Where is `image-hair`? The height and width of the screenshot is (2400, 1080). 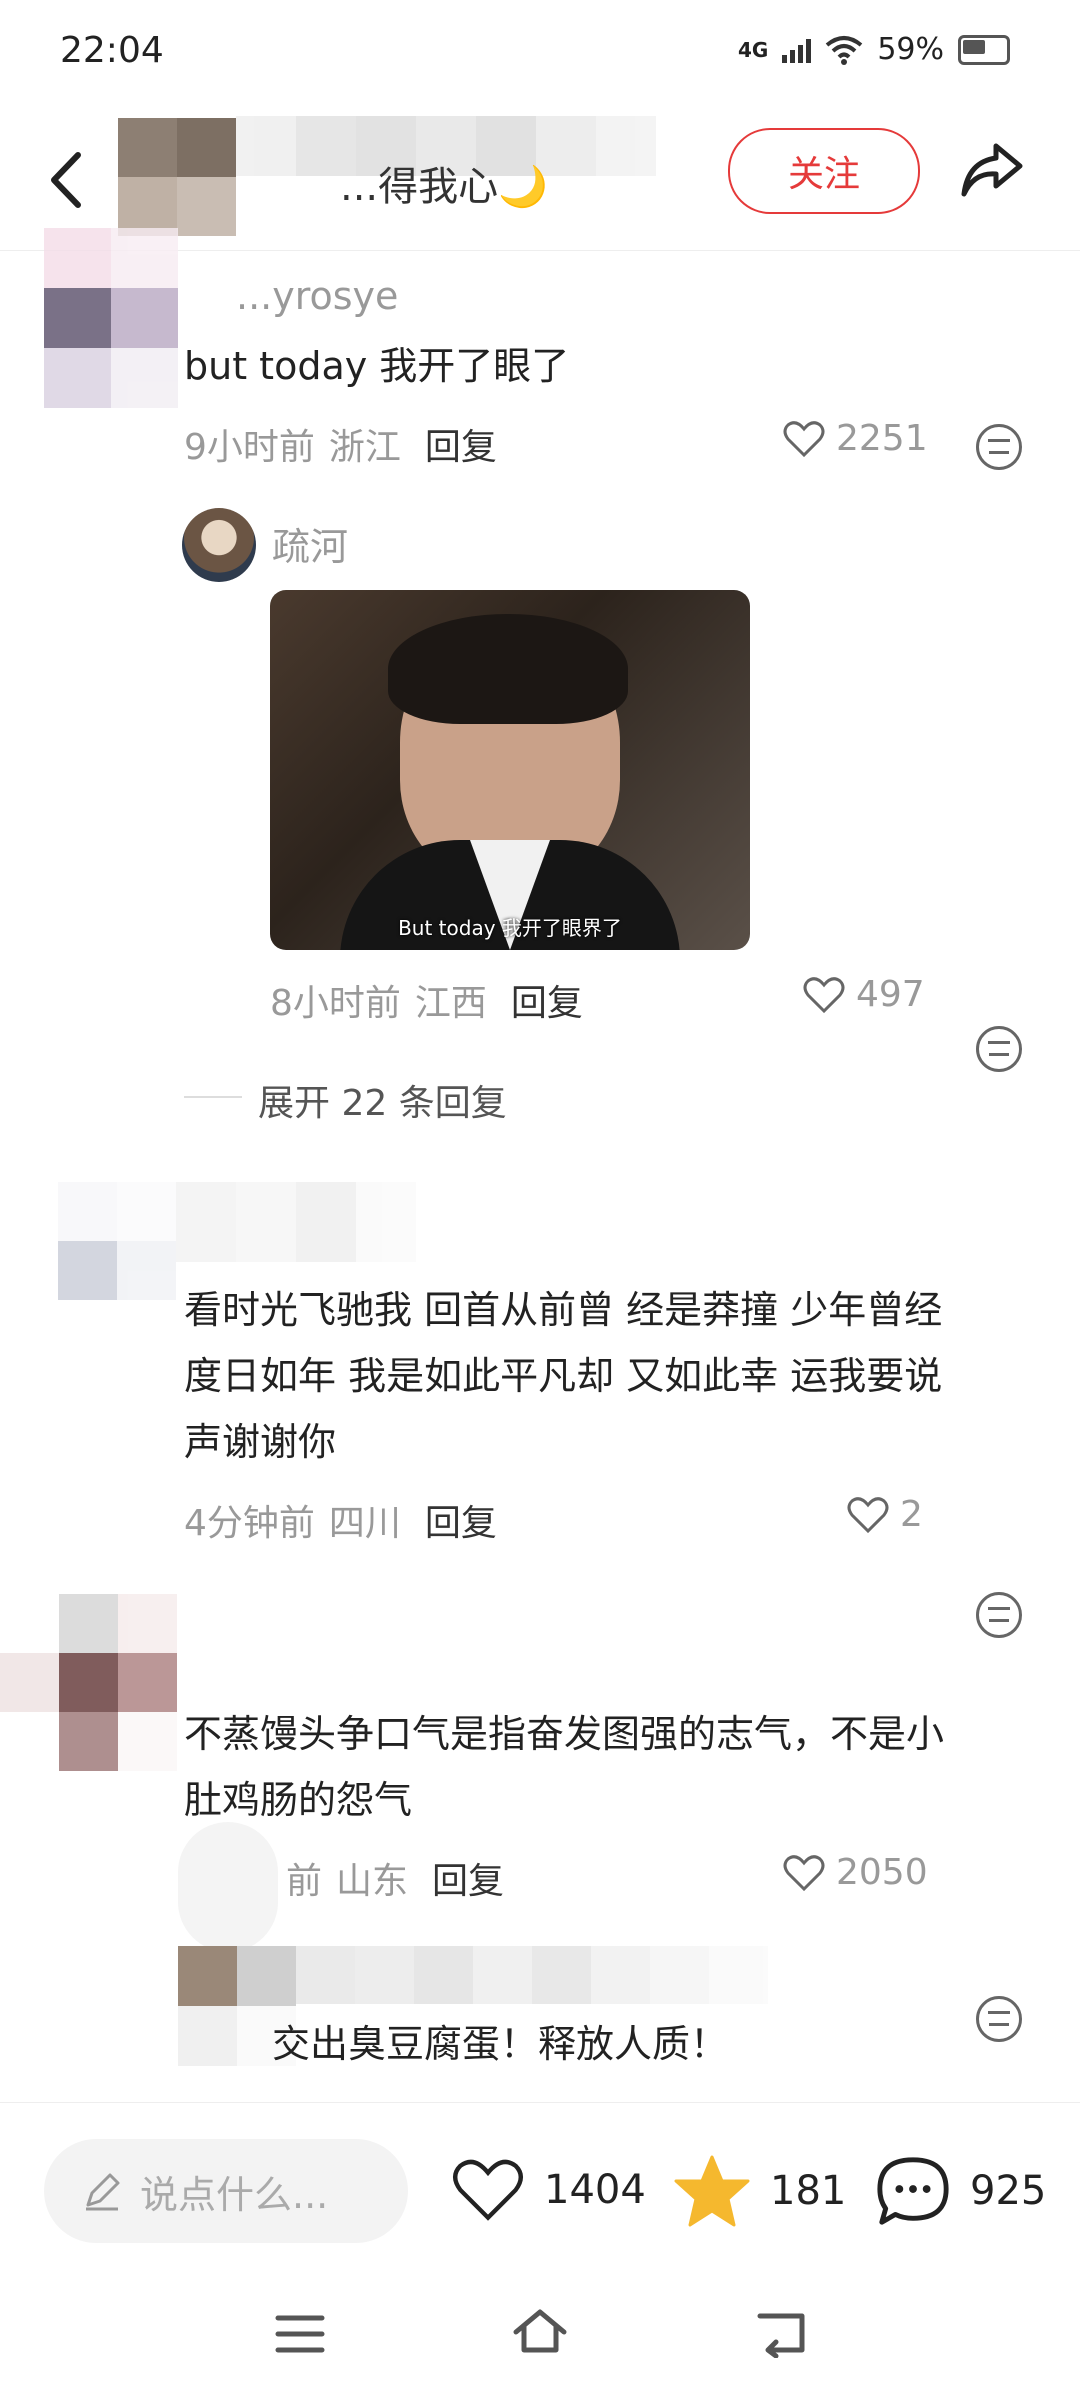 image-hair is located at coordinates (508, 669).